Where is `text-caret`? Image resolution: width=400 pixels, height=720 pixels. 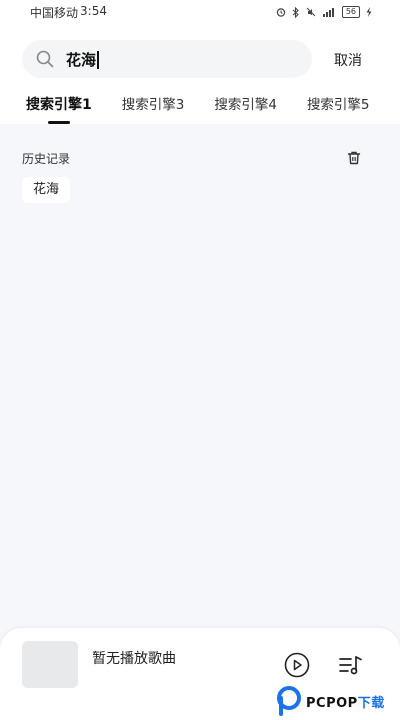 text-caret is located at coordinates (98, 60).